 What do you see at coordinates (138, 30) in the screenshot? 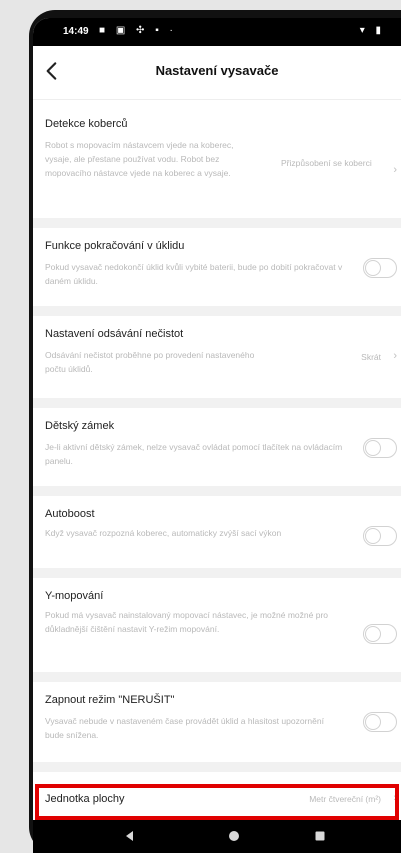
I see `status-notification-icons: ■ ▣ ✣ ▪ ·` at bounding box center [138, 30].